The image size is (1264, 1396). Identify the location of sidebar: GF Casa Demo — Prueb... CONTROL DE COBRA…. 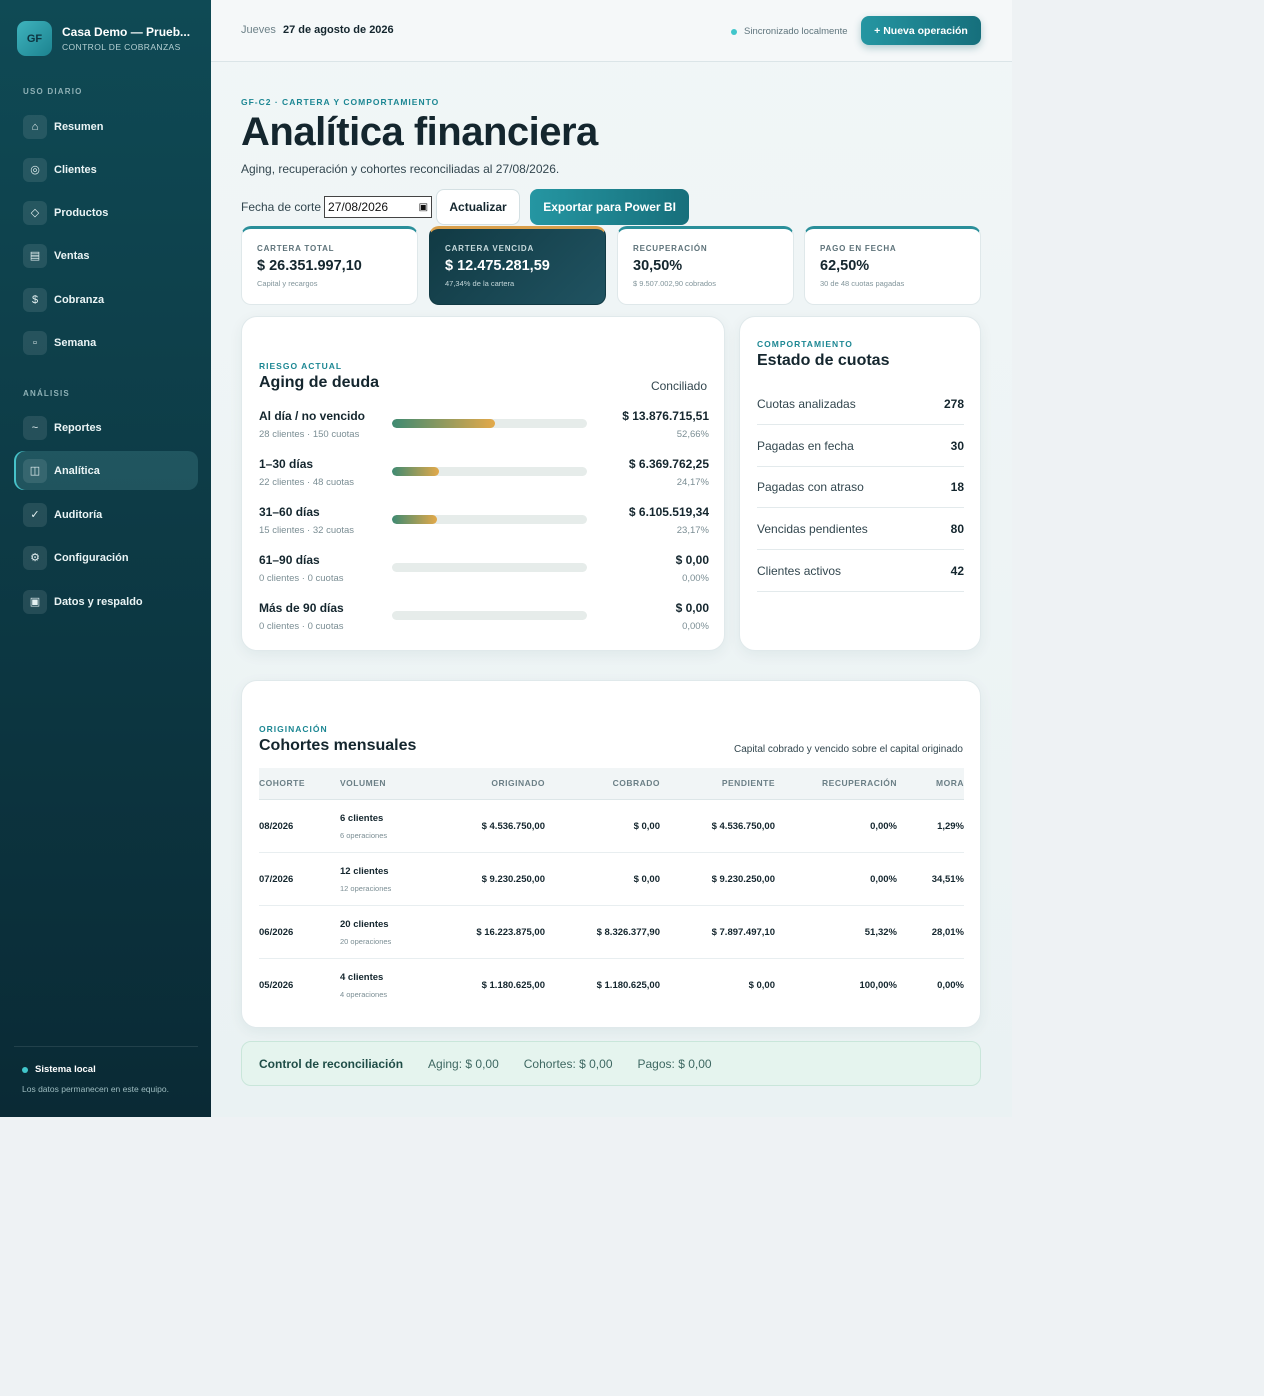
(105, 558).